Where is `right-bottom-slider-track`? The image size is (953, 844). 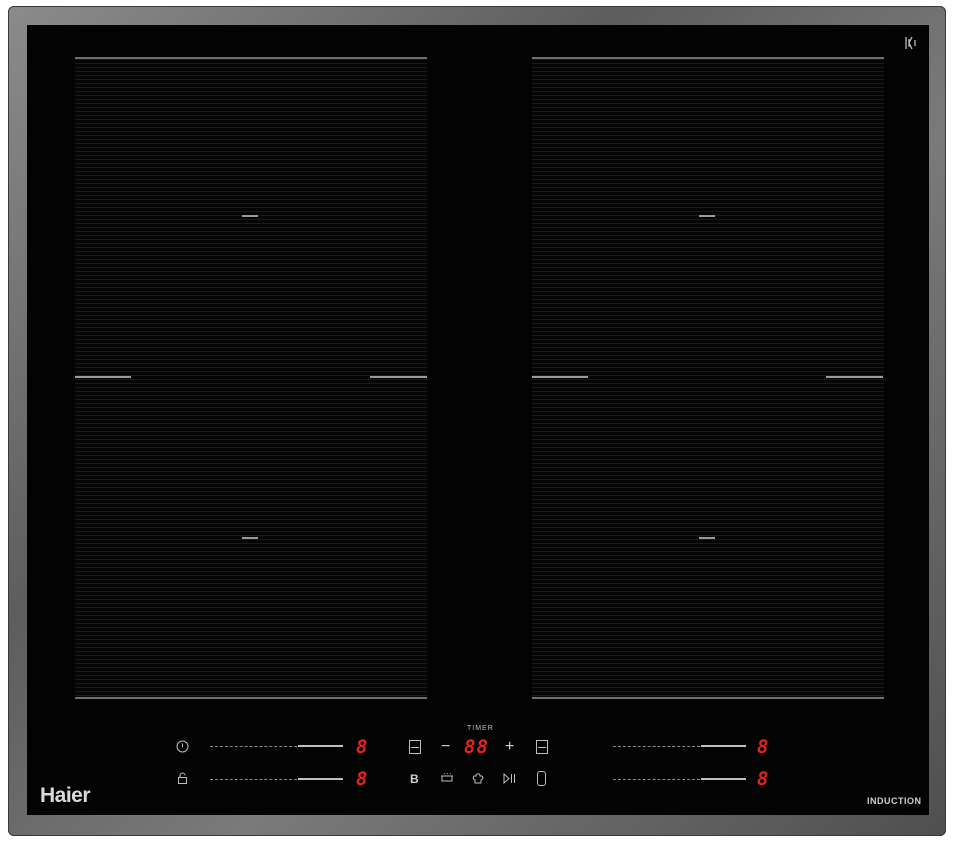
right-bottom-slider-track is located at coordinates (659, 779).